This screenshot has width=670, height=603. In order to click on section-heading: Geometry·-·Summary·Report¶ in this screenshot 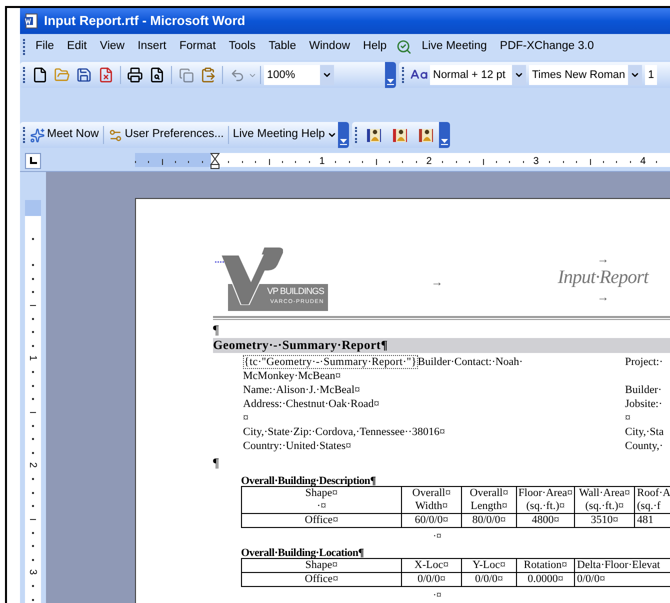, I will do `click(441, 345)`.